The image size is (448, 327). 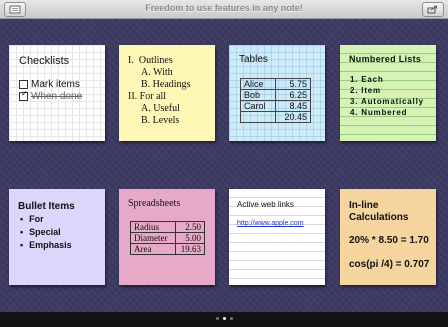 I want to click on data-table: Alice 5.75 Bob 6.25 Carol 8.45 20.45, so click(x=275, y=100).